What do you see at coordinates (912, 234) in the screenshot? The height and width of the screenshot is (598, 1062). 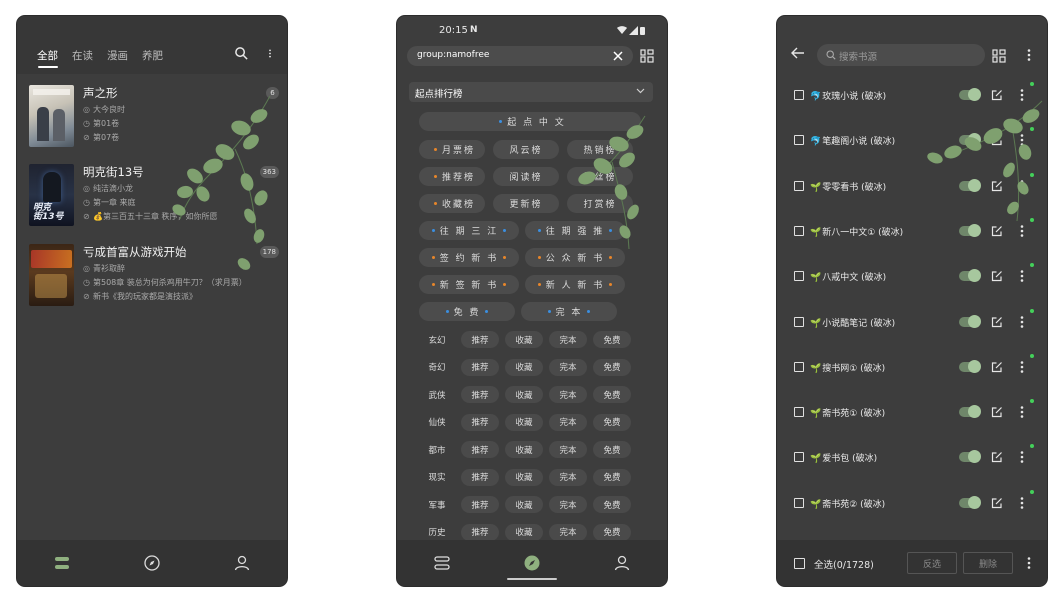 I see `source-row: 🌱新八一中文① (破冰)` at bounding box center [912, 234].